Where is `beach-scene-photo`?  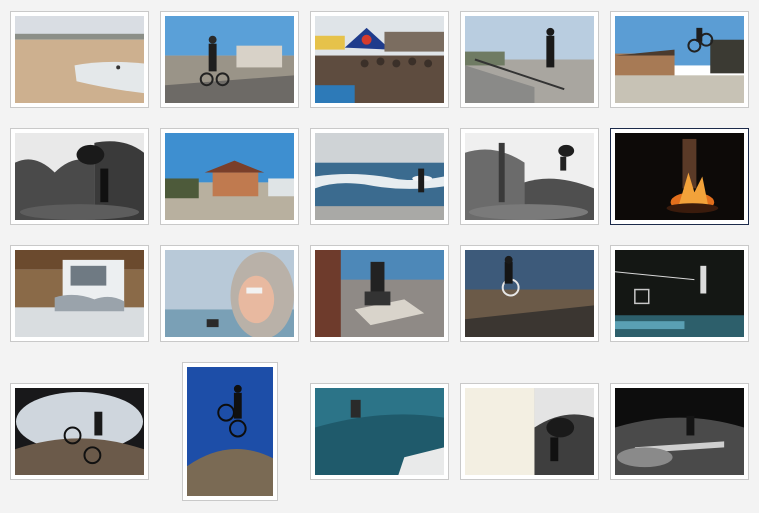 beach-scene-photo is located at coordinates (79, 59).